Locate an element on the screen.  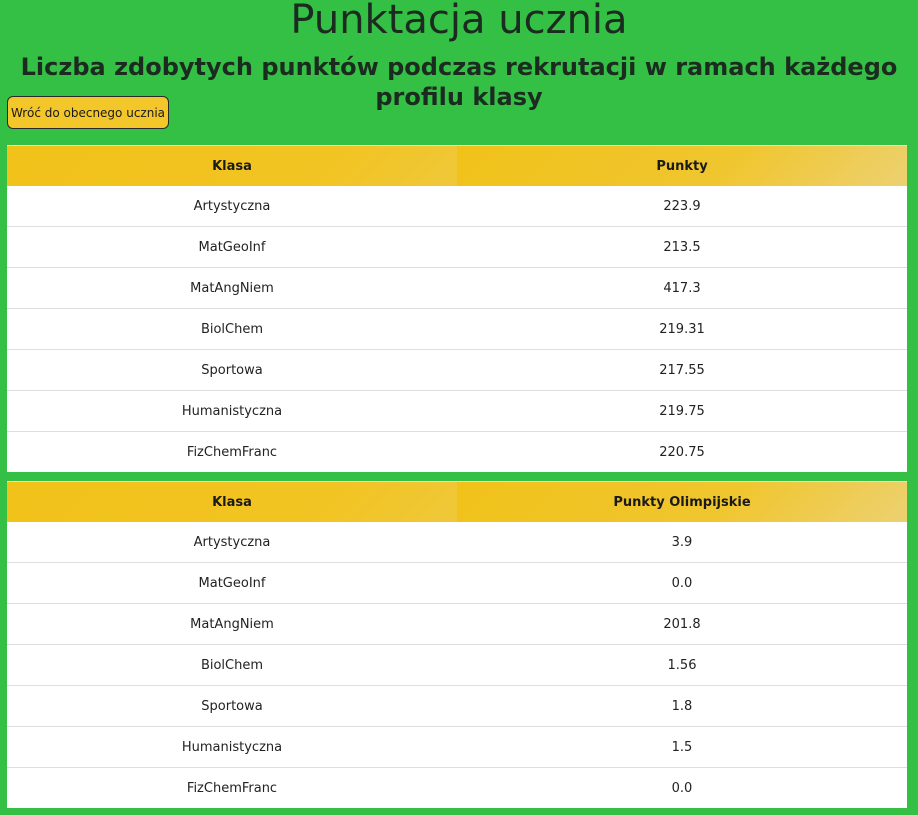
table-row: FizChemFranc 0.0 is located at coordinates (457, 787).